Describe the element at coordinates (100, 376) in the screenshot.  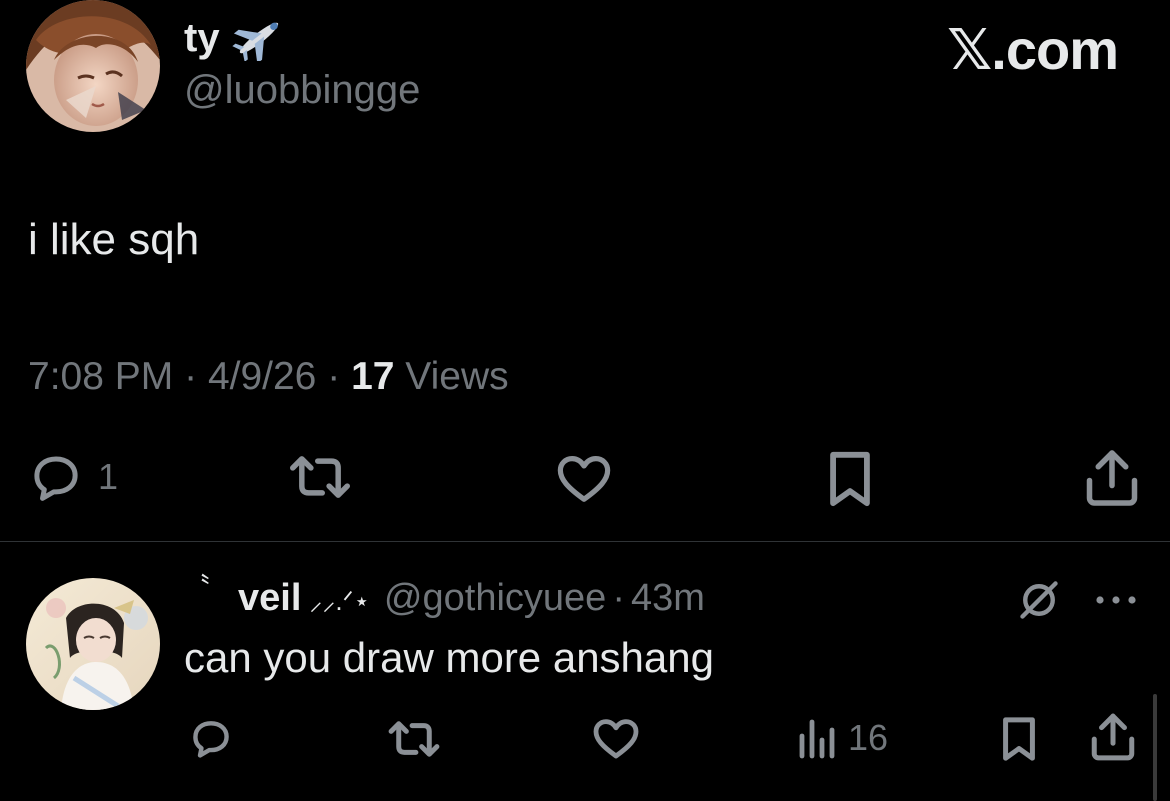
I see `tweet-time: 7:08 PM` at that location.